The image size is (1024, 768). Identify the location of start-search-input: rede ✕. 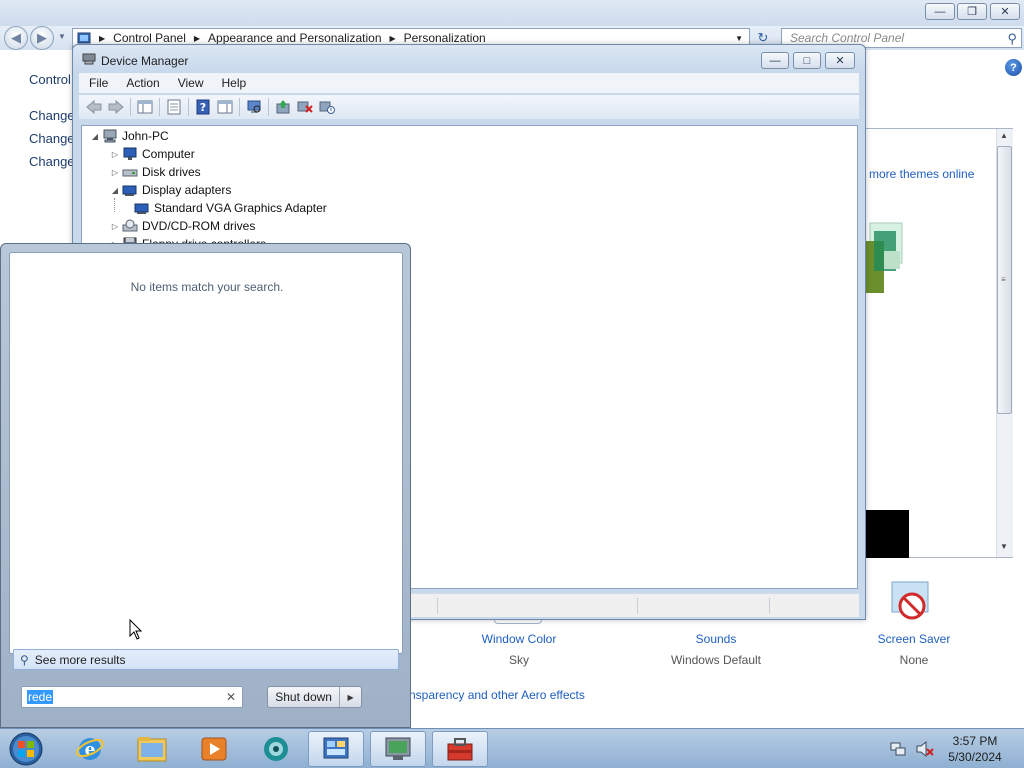
(132, 697).